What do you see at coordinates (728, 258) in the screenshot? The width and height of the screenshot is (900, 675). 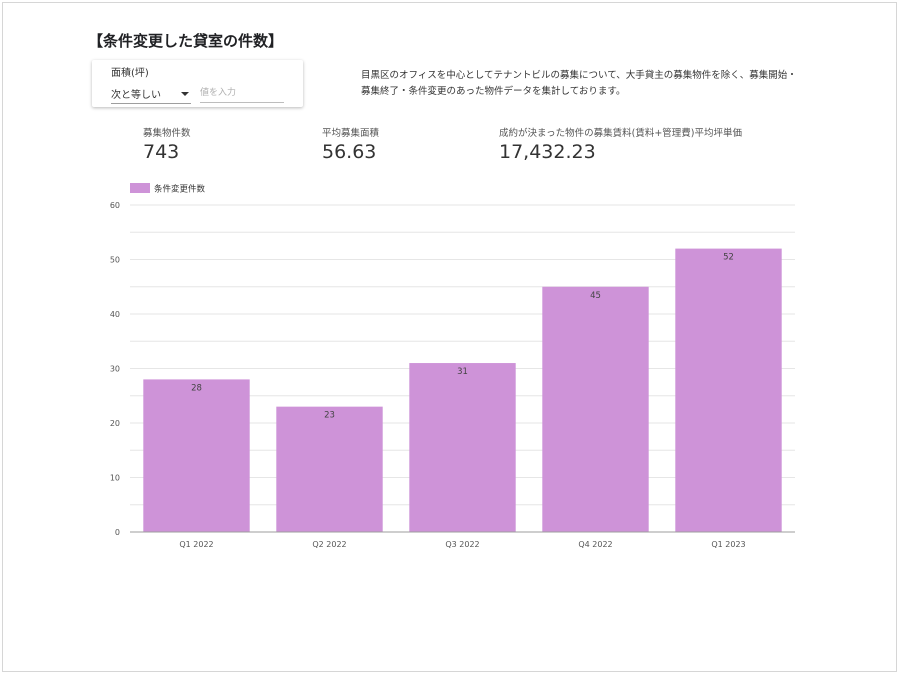 I see `data-label: 52` at bounding box center [728, 258].